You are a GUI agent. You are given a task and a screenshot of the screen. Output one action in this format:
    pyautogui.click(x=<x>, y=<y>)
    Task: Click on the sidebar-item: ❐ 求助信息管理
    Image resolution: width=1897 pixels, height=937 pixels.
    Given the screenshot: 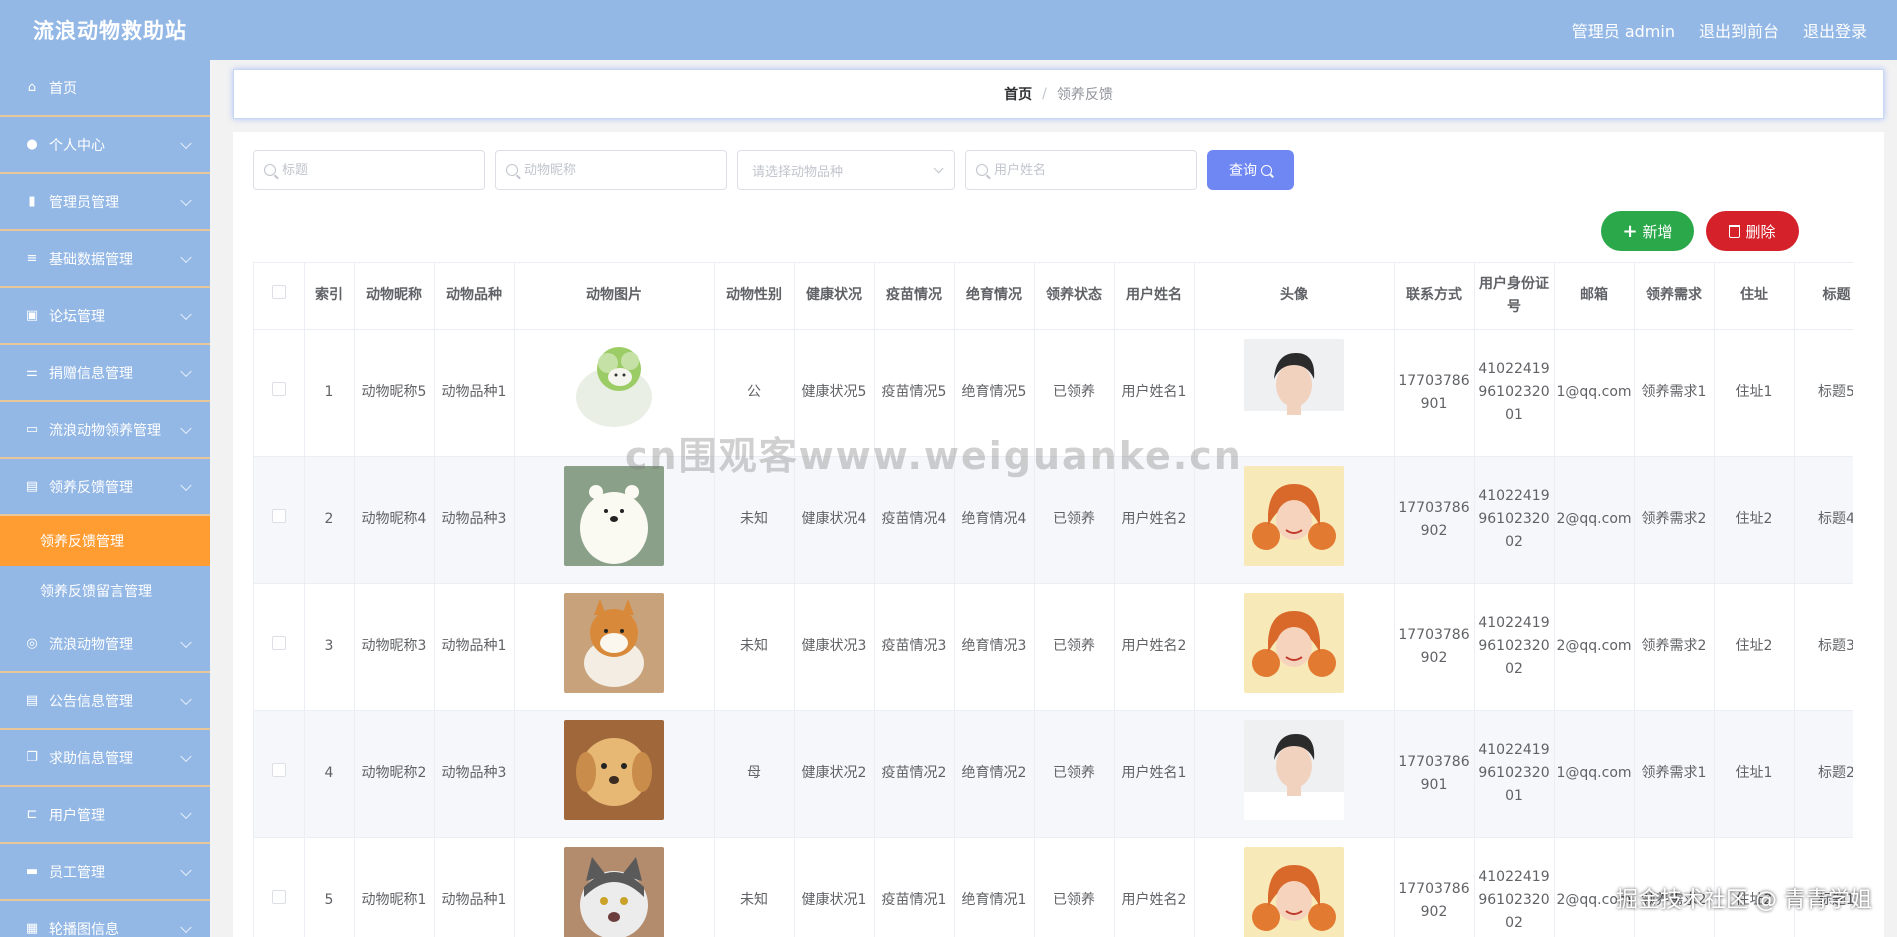 What is the action you would take?
    pyautogui.click(x=105, y=758)
    